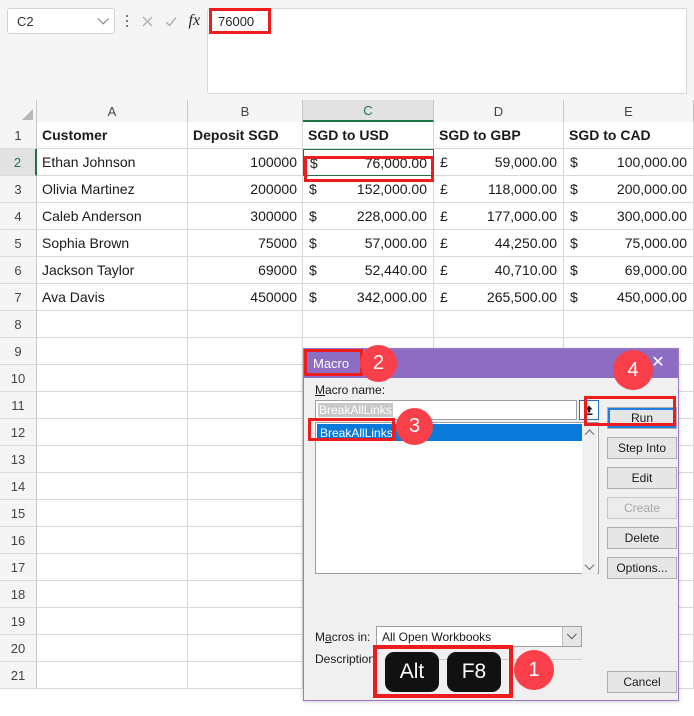 This screenshot has width=694, height=716. What do you see at coordinates (18, 111) in the screenshot?
I see `select-all-corner` at bounding box center [18, 111].